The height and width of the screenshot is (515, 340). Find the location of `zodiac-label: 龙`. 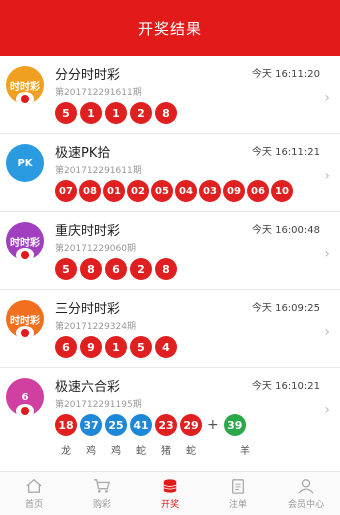

zodiac-label: 龙 is located at coordinates (66, 451).